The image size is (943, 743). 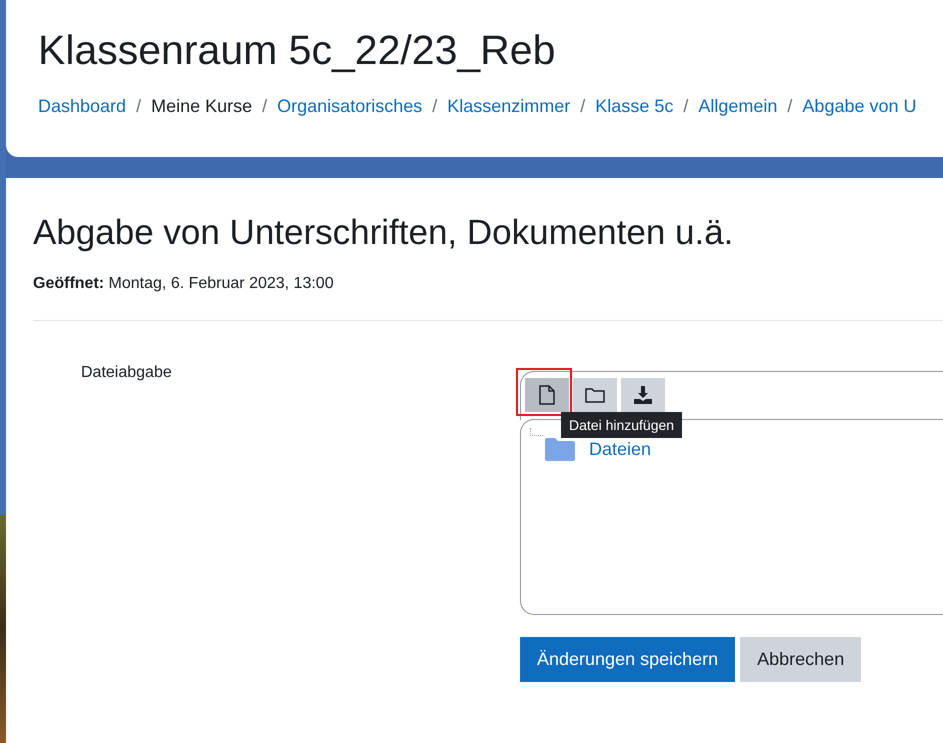 I want to click on breadcrumb-link: Allgemein, so click(x=738, y=107).